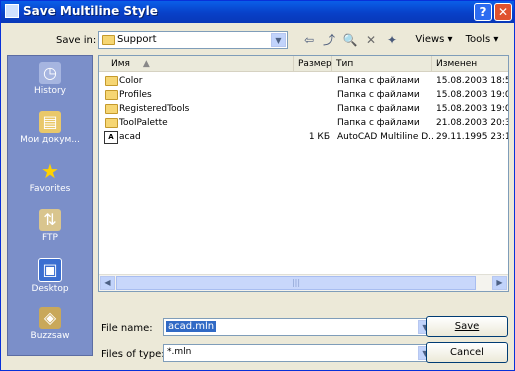 The image size is (515, 371). I want to click on column-header-modified: Изменен, so click(470, 64).